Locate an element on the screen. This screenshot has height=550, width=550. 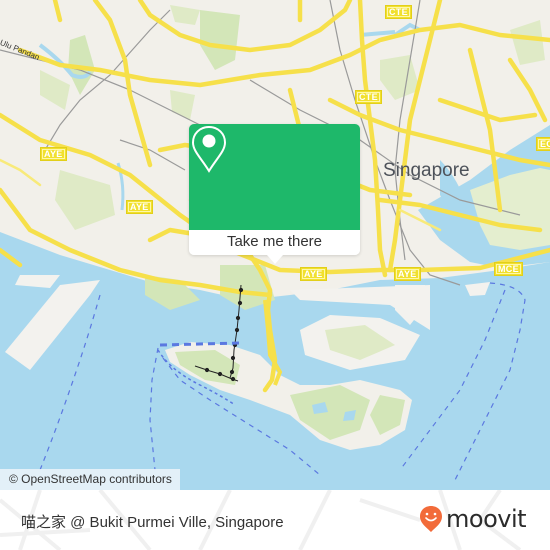
moovit-logo: moovit is located at coordinates (473, 519).